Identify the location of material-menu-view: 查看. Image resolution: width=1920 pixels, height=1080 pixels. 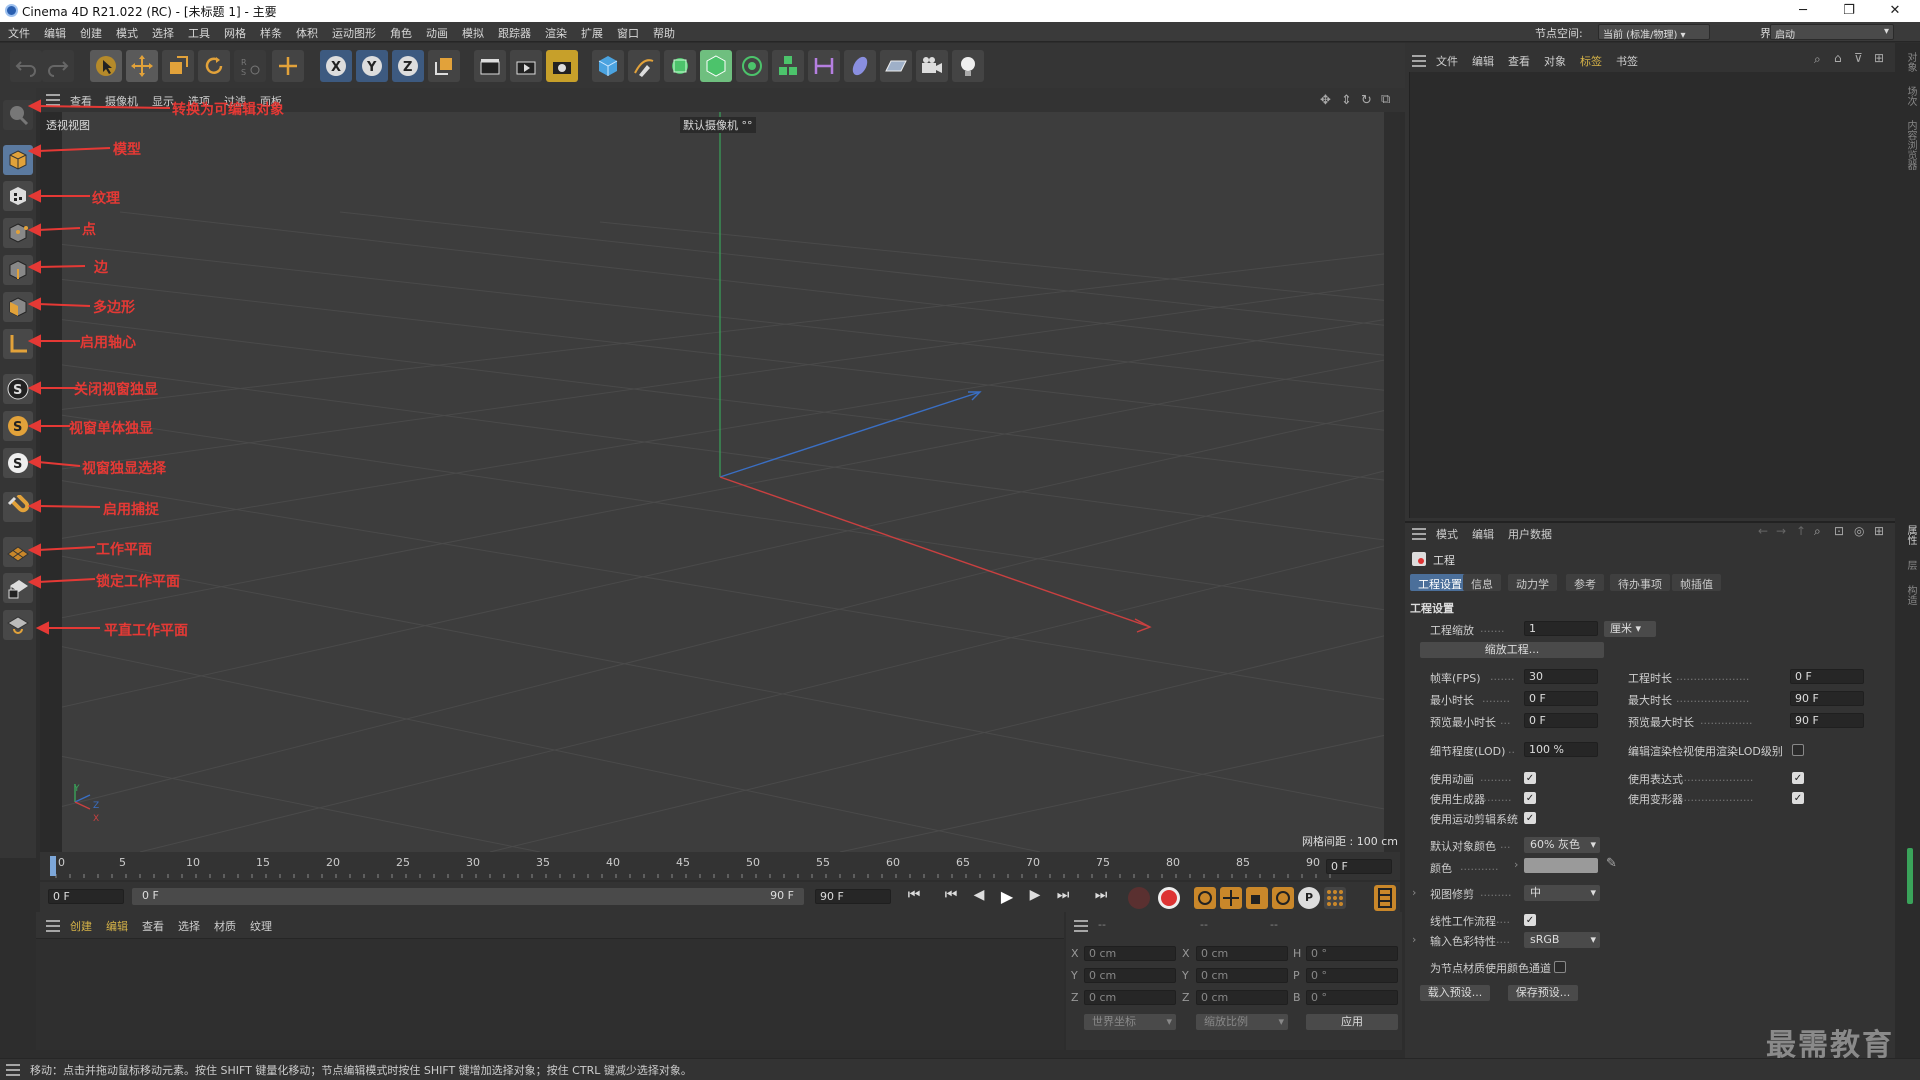
(153, 926).